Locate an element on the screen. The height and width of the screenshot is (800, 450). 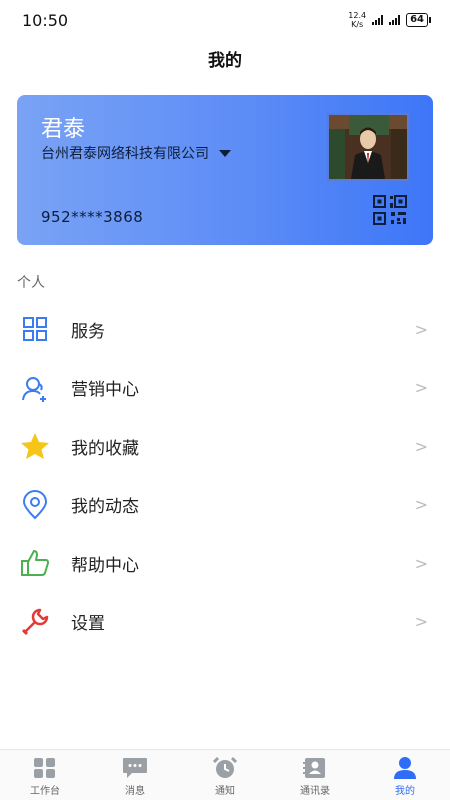
section-label-personal: 个人 is located at coordinates (31, 283).